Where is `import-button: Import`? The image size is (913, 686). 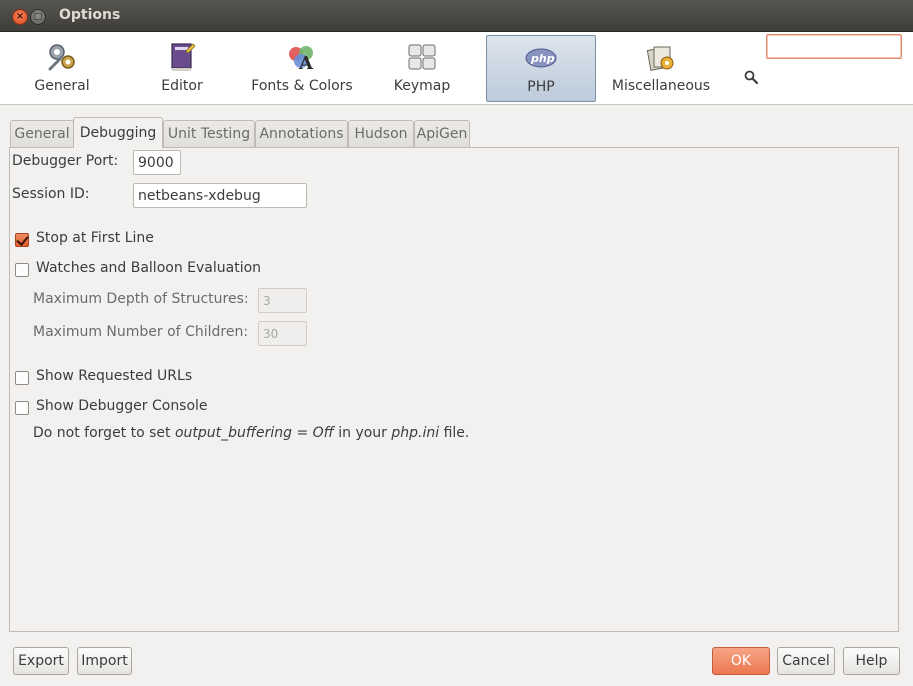
import-button: Import is located at coordinates (104, 661).